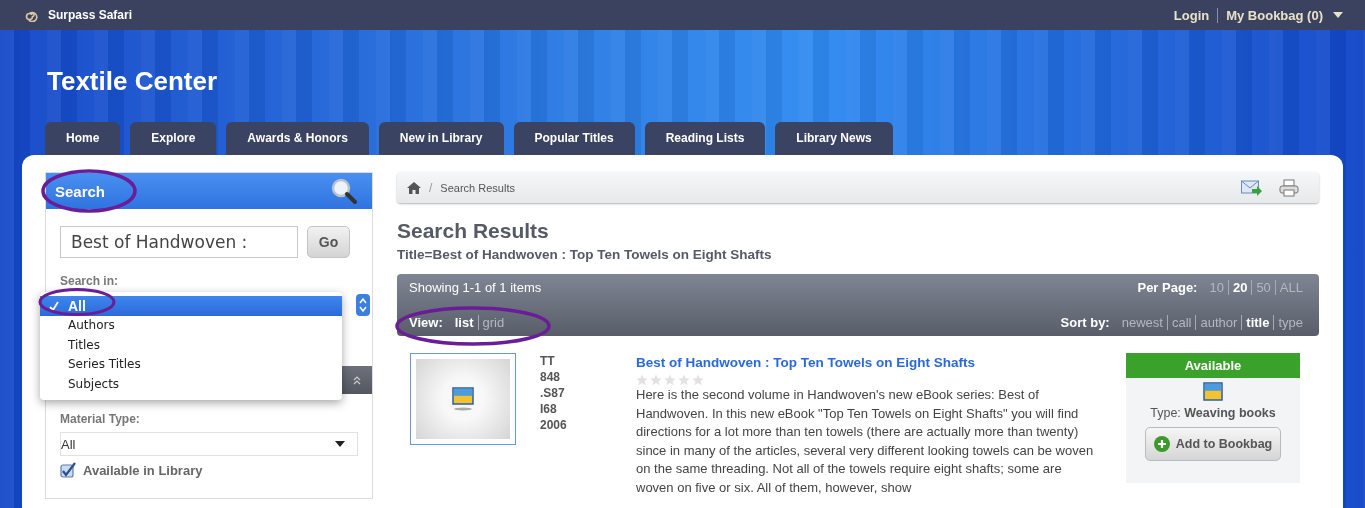 The height and width of the screenshot is (508, 1365). Describe the element at coordinates (551, 377) in the screenshot. I see `call-number-line: 848` at that location.